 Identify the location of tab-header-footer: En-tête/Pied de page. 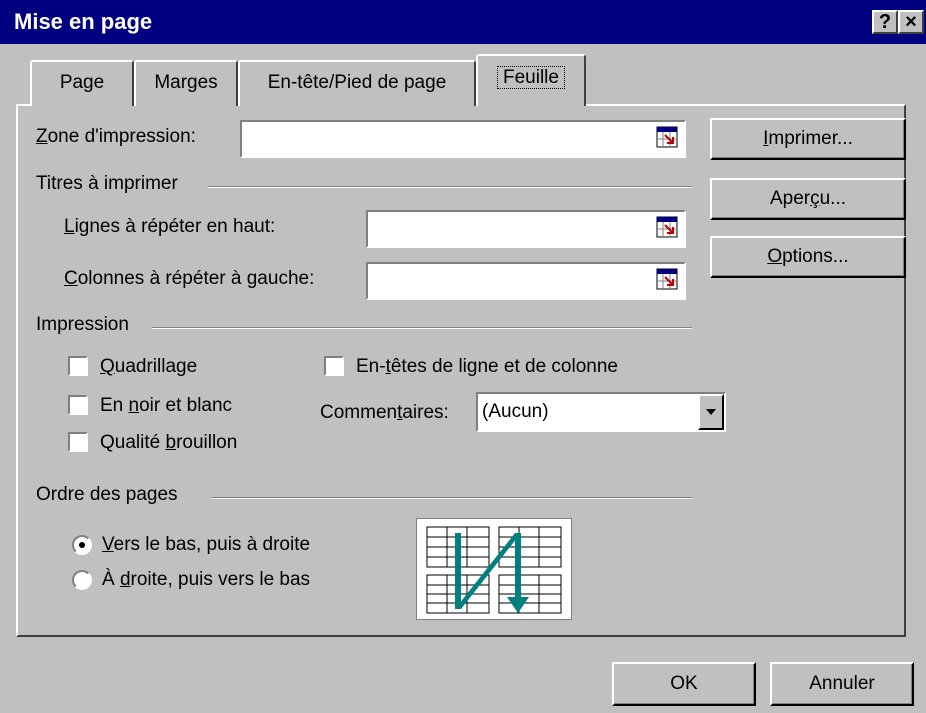
(357, 83).